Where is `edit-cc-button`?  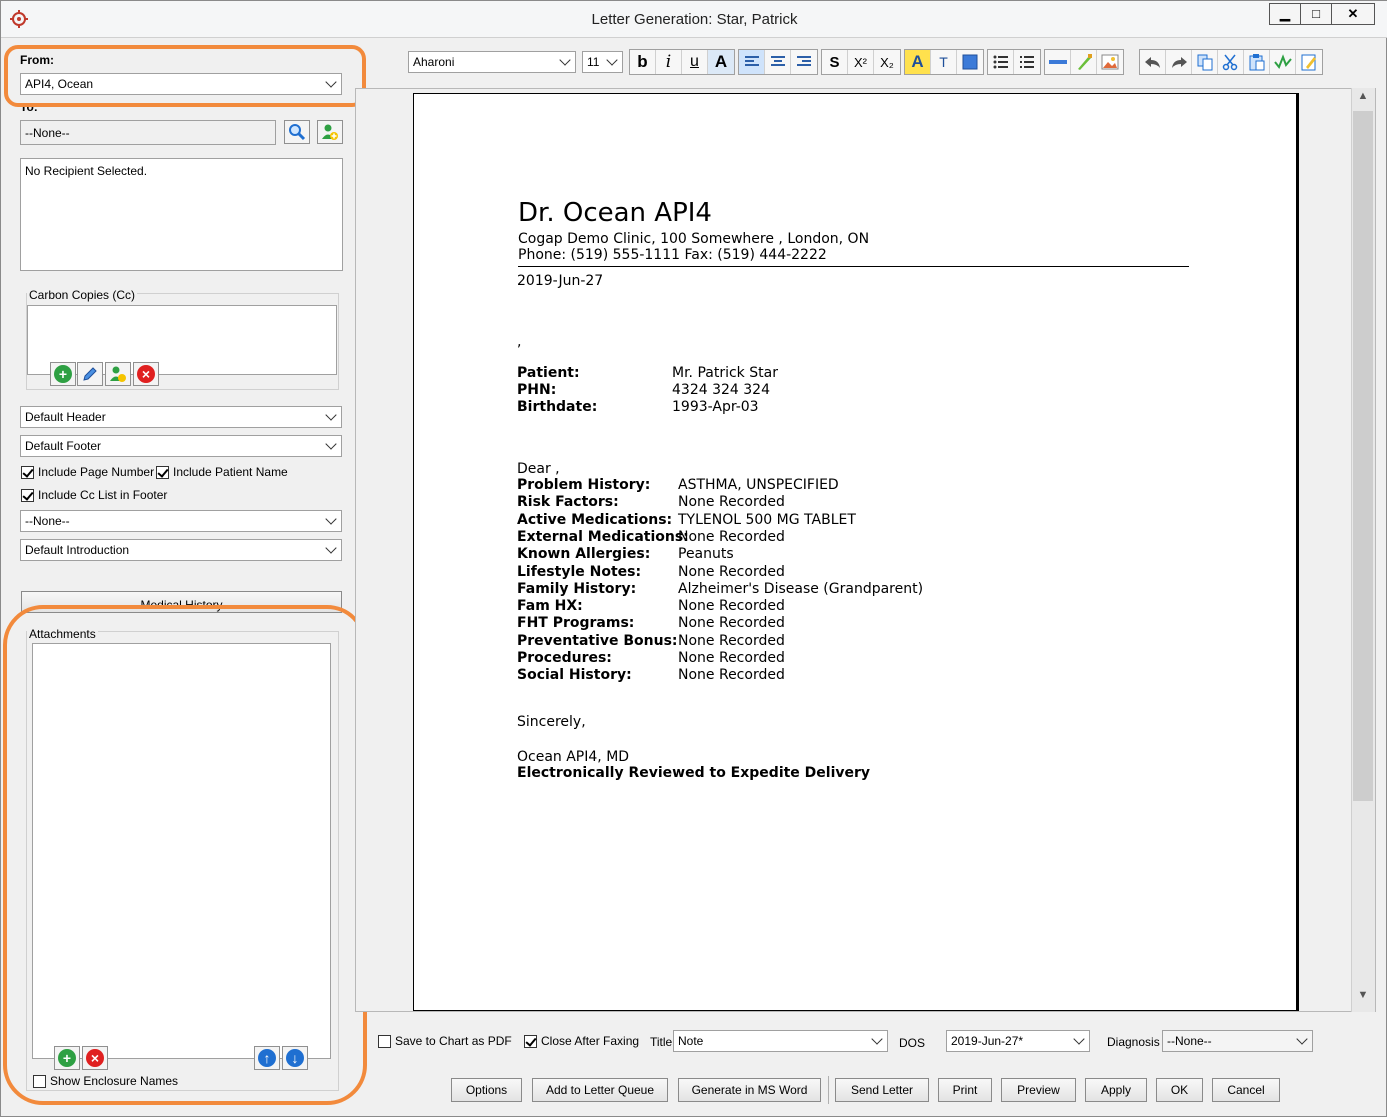 edit-cc-button is located at coordinates (90, 374).